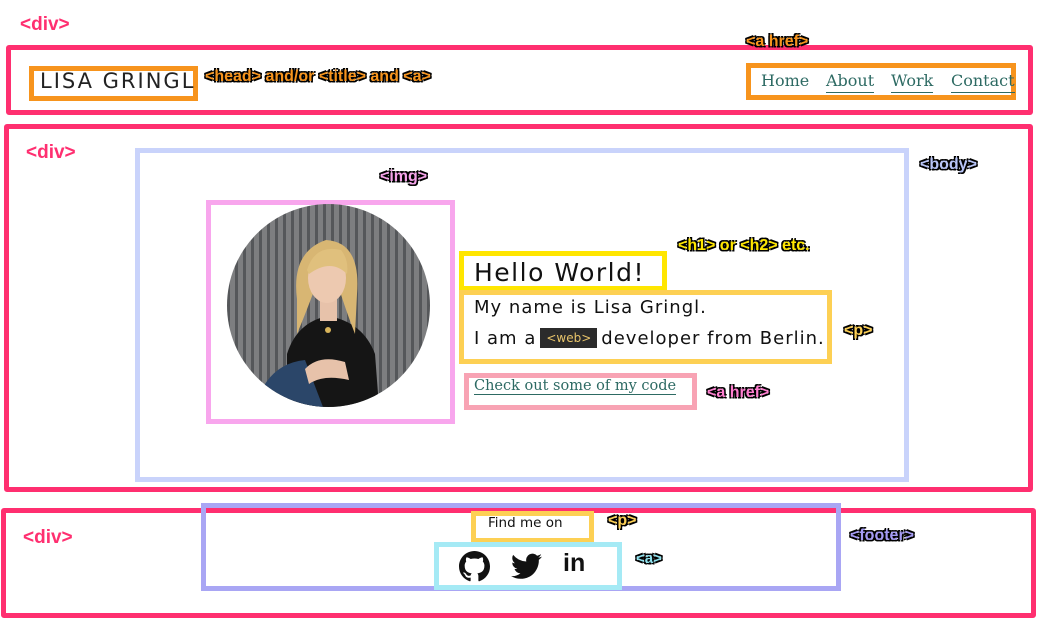 The width and height of the screenshot is (1037, 619). What do you see at coordinates (882, 535) in the screenshot?
I see `footer-label: <footer>` at bounding box center [882, 535].